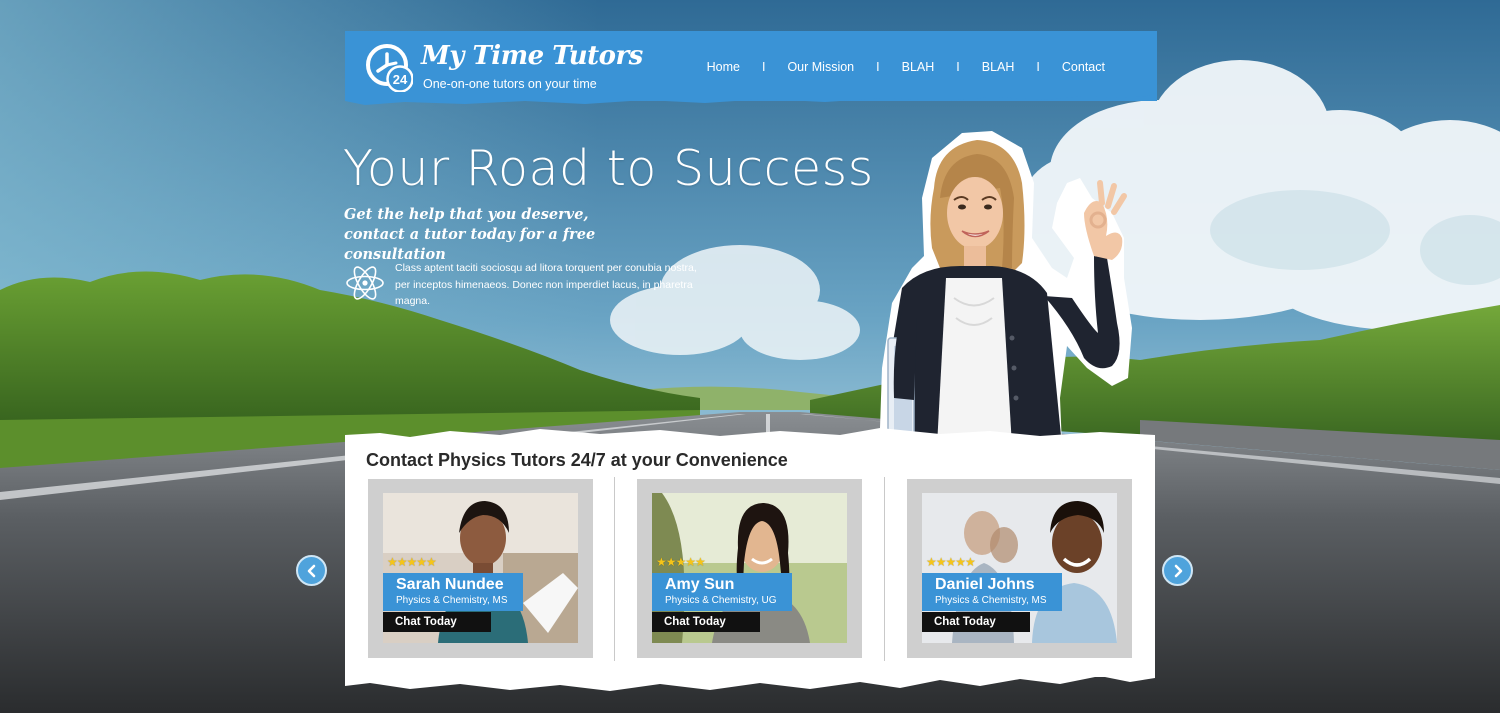 The image size is (1500, 713). I want to click on carousel-next-button, so click(1177, 570).